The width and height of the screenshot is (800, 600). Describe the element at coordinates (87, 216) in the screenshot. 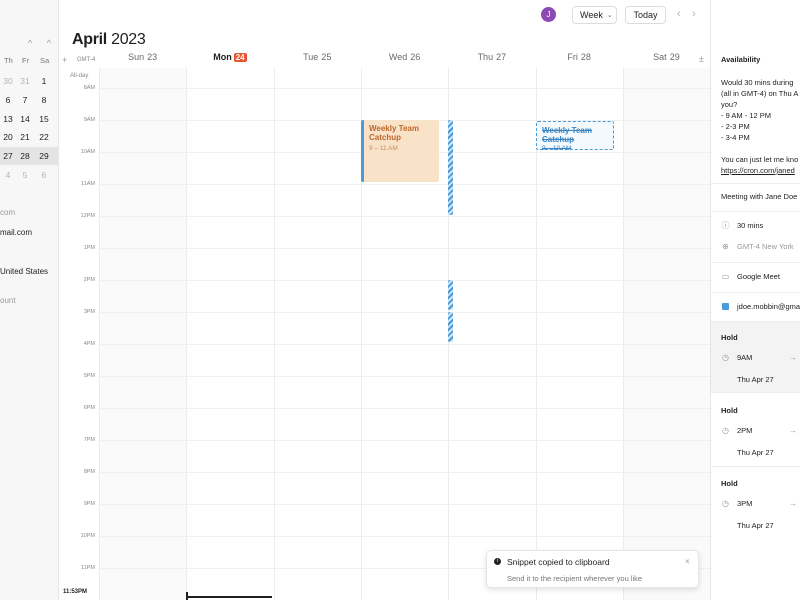

I see `hour-label: 12PM` at that location.